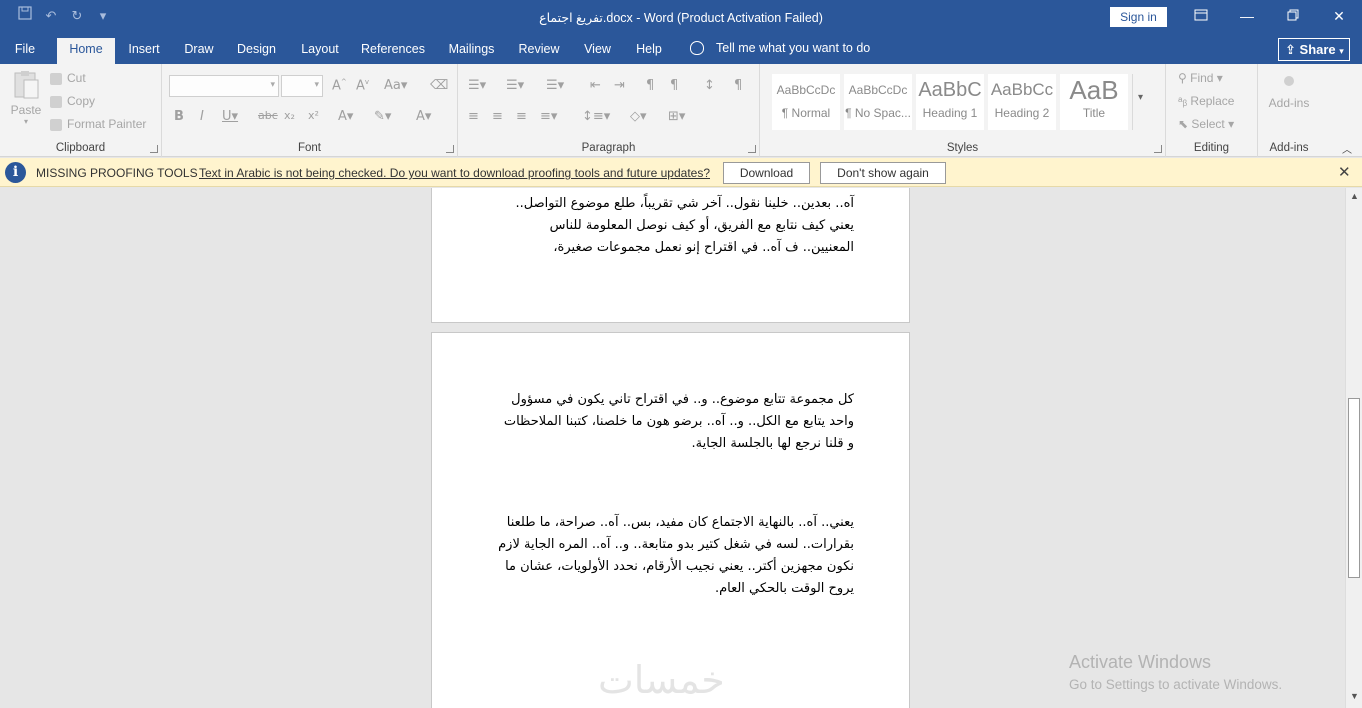  What do you see at coordinates (1185, 124) in the screenshot?
I see `cursor-icon: ⬉` at bounding box center [1185, 124].